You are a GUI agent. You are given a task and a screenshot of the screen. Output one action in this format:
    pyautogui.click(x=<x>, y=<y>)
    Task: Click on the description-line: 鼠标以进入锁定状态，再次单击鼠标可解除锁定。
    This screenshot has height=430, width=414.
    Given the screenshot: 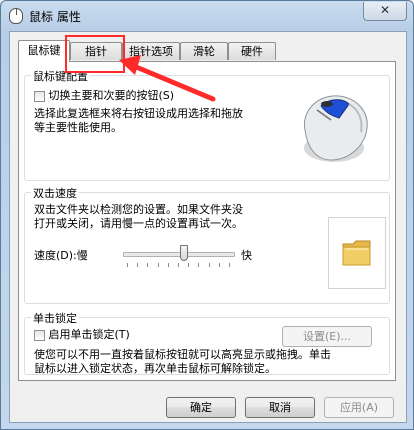 What is the action you would take?
    pyautogui.click(x=155, y=368)
    